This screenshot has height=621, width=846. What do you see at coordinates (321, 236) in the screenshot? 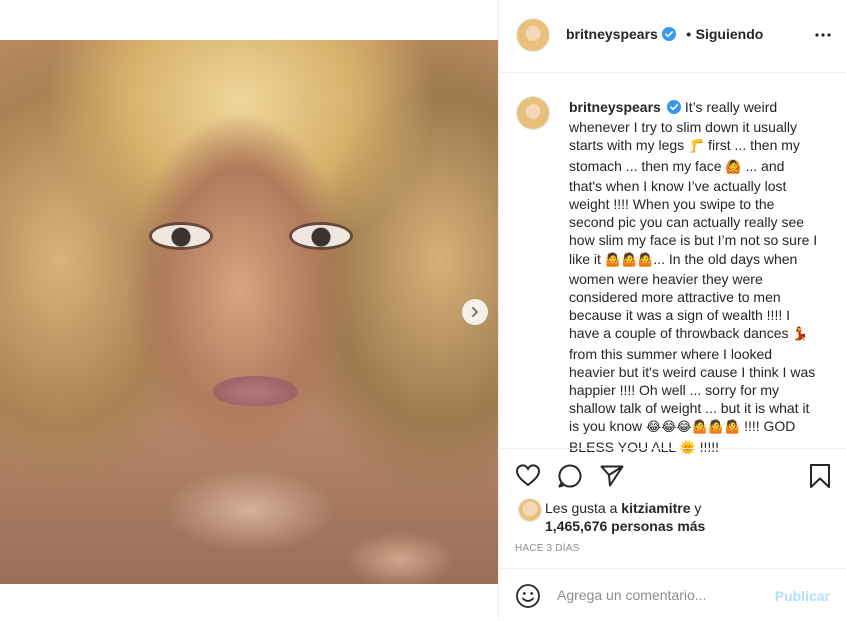
I see `right-eye` at bounding box center [321, 236].